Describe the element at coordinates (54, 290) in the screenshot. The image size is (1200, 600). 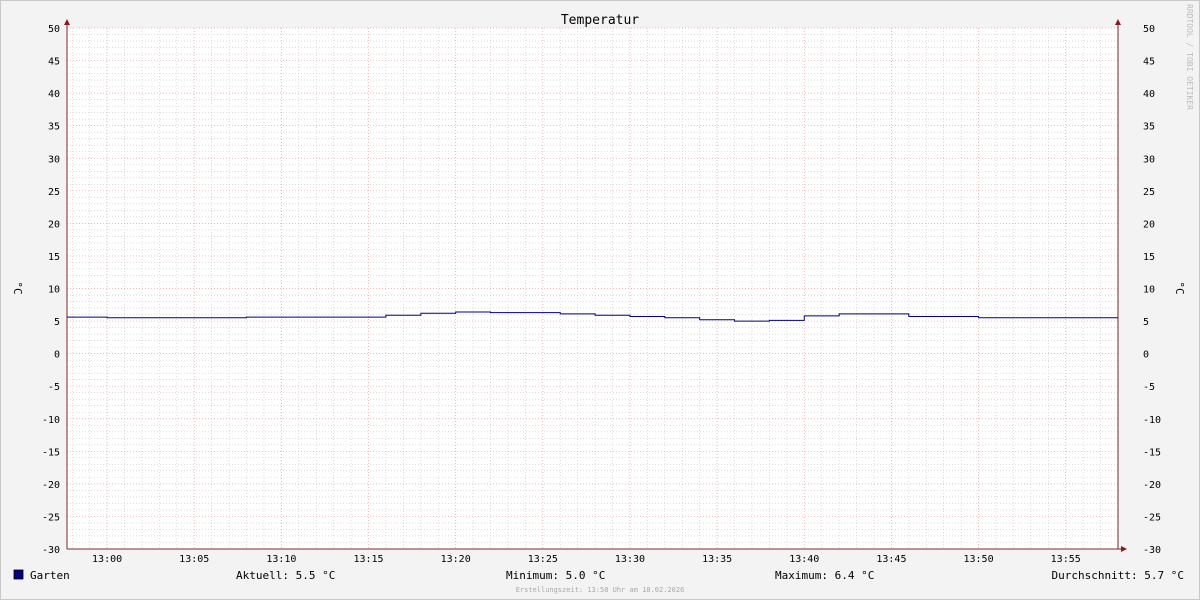
I see `y-tick-label-left: 10` at that location.